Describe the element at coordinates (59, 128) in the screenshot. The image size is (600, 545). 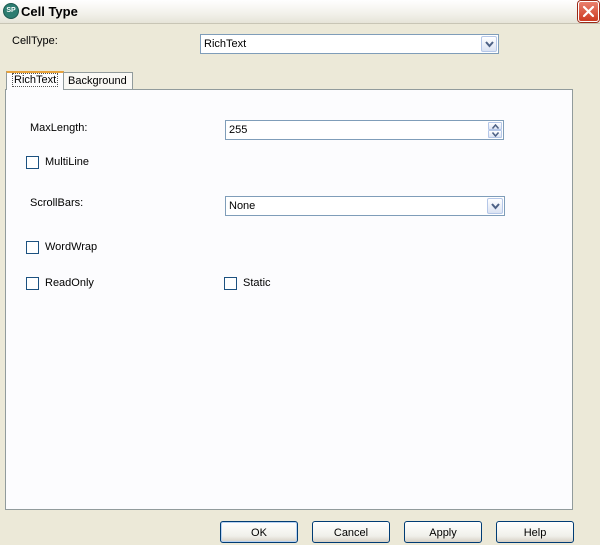
I see `maxlength-label: MaxLength:` at that location.